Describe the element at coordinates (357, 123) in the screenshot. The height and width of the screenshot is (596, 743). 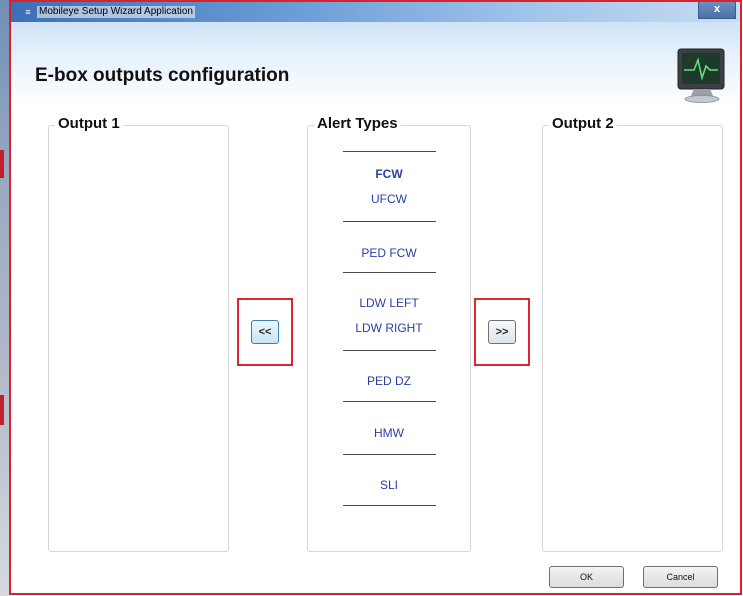
I see `alert-types-title: Alert Types` at that location.